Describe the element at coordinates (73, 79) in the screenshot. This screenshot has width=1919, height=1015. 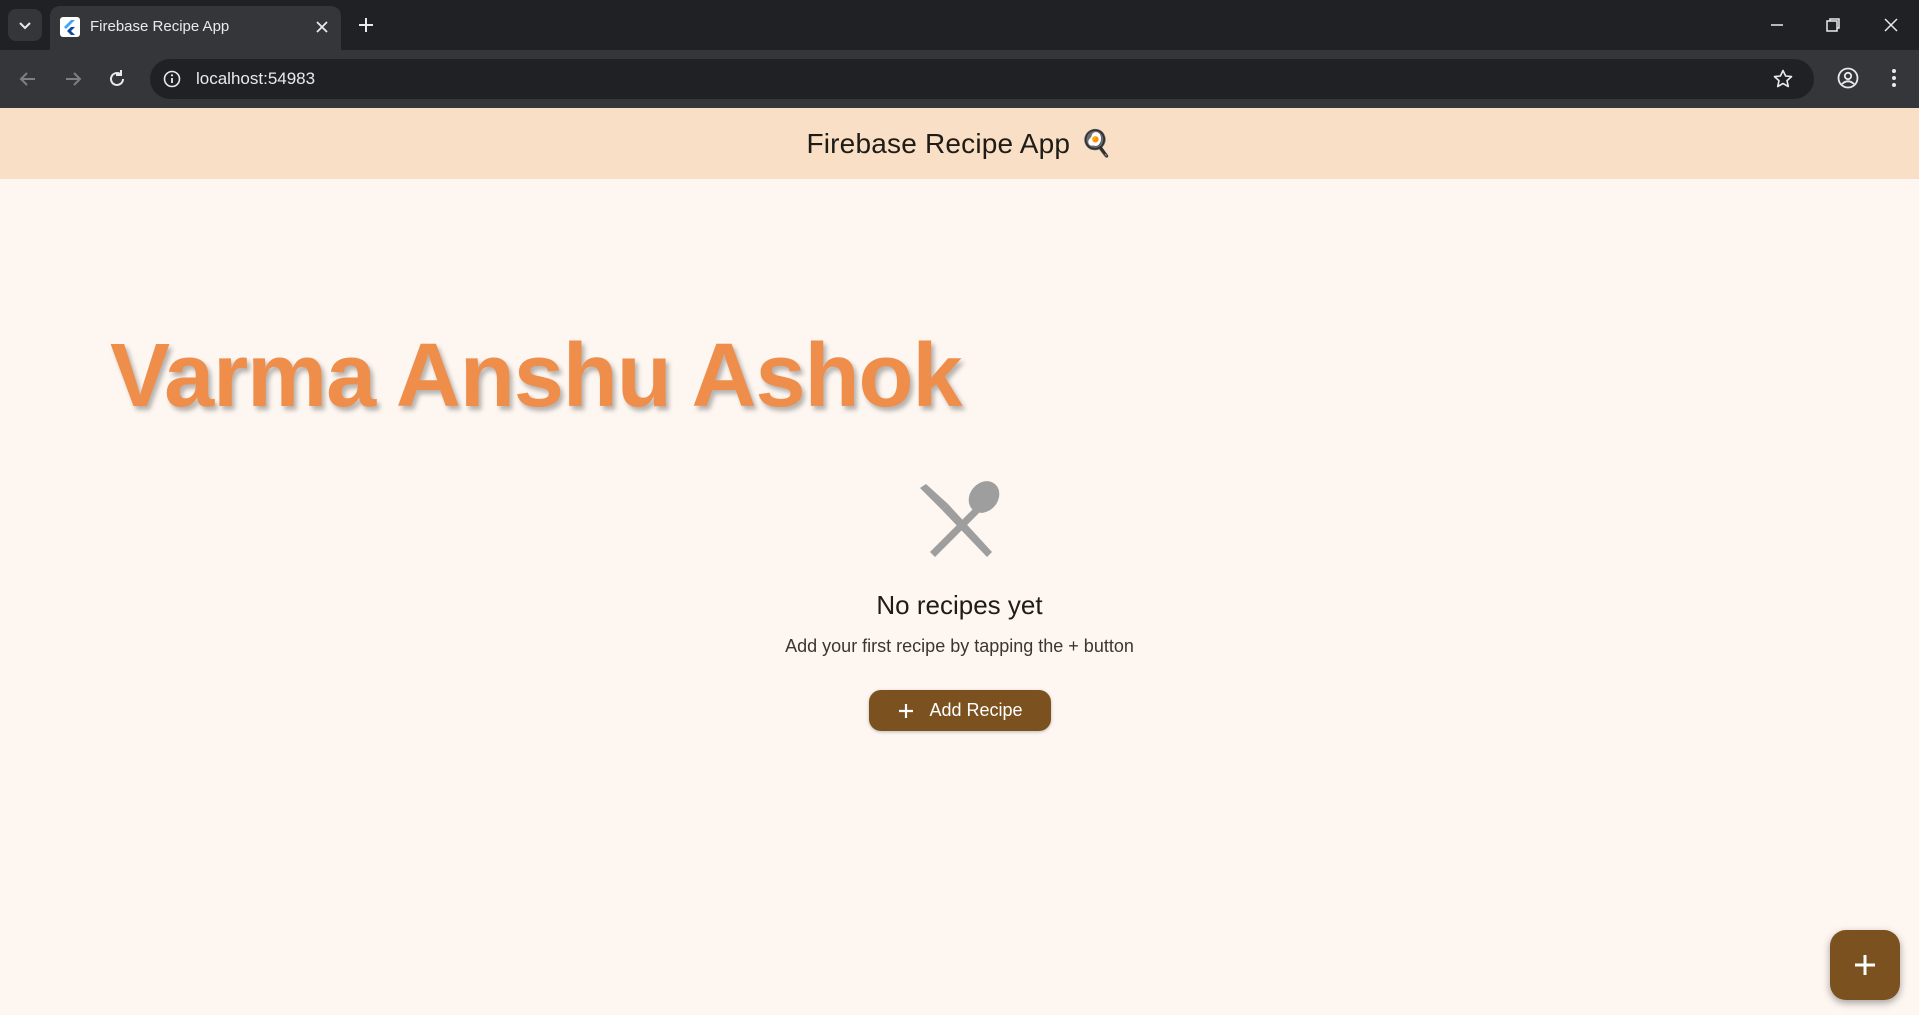
I see `forward-arrow-icon` at that location.